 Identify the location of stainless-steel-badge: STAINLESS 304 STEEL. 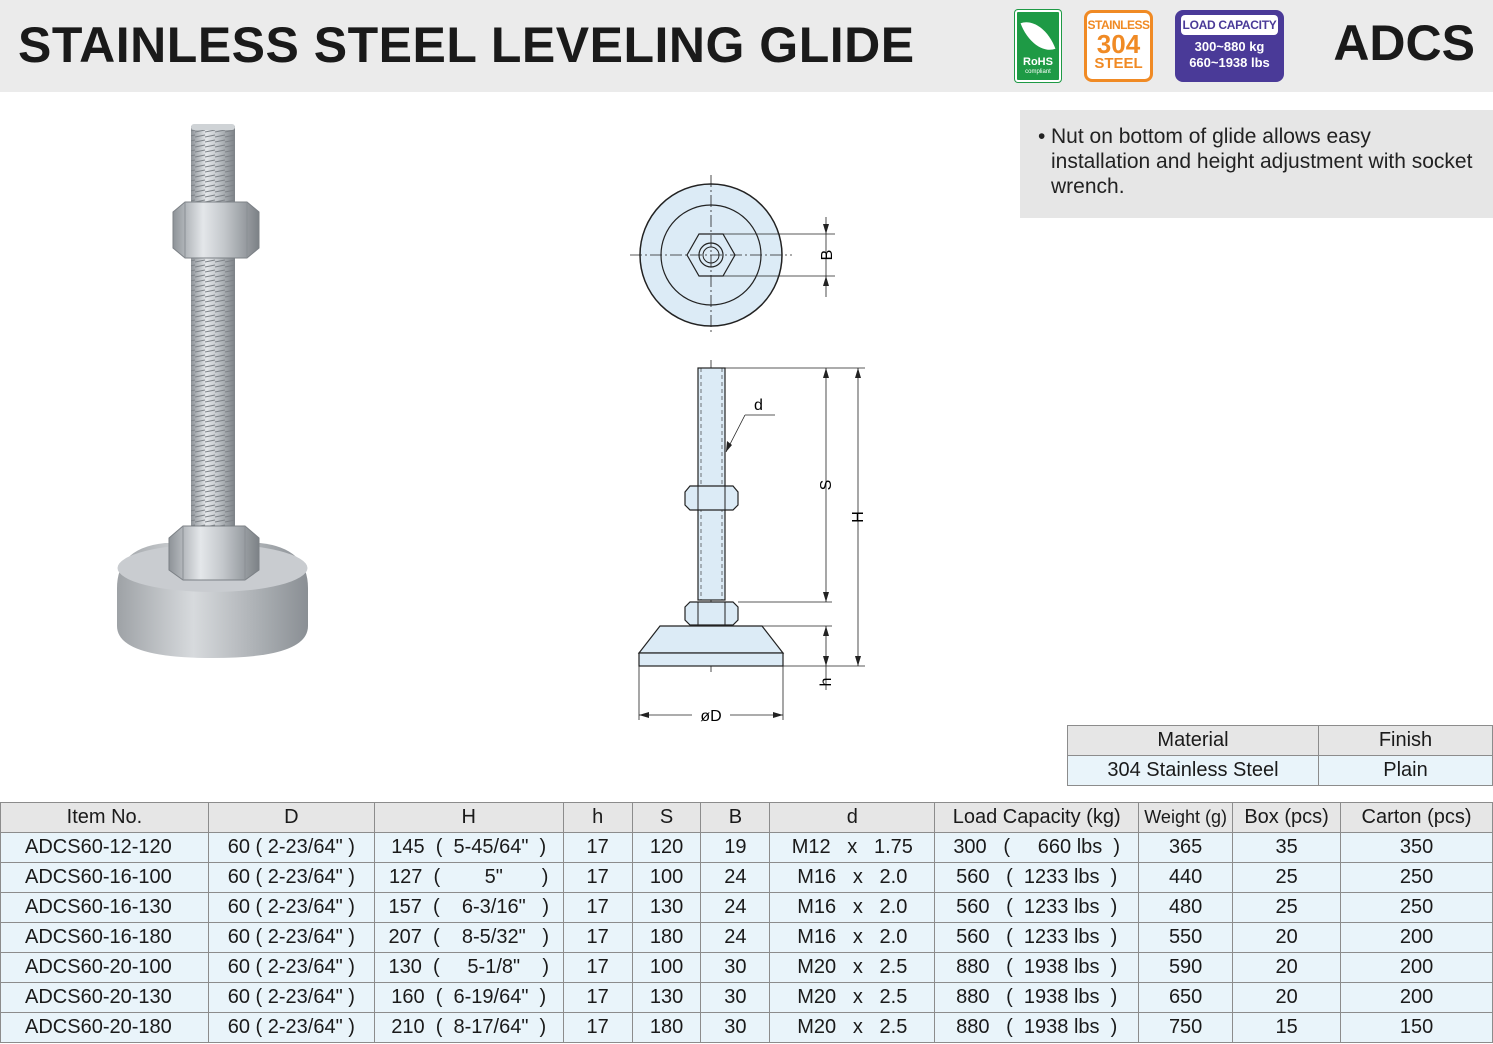
(1118, 46).